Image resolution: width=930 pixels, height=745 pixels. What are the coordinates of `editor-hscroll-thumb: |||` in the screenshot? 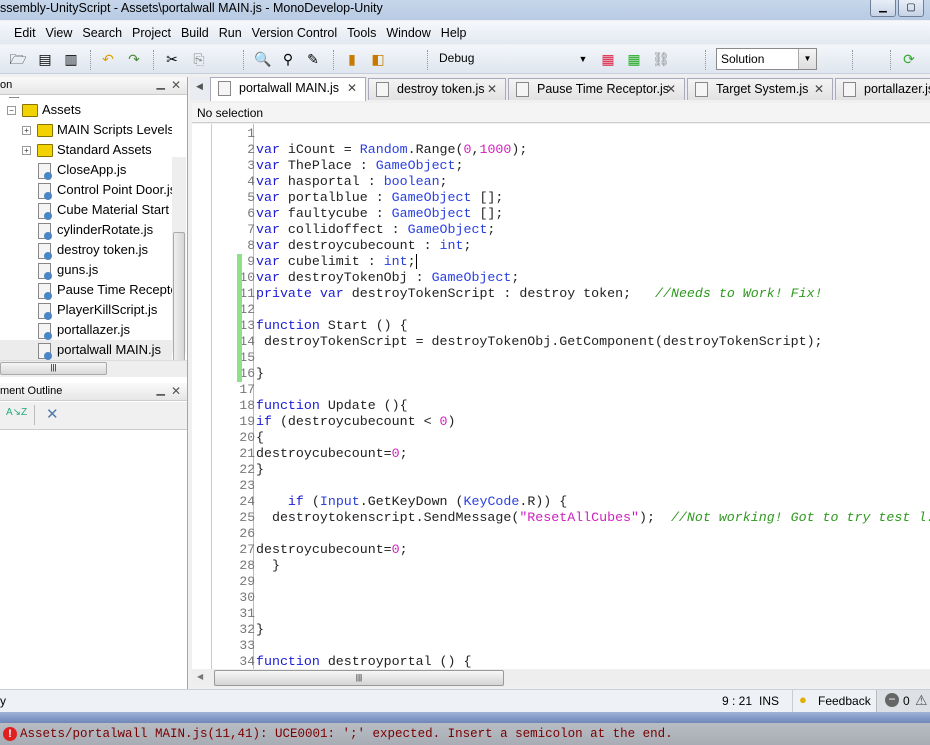 It's located at (359, 678).